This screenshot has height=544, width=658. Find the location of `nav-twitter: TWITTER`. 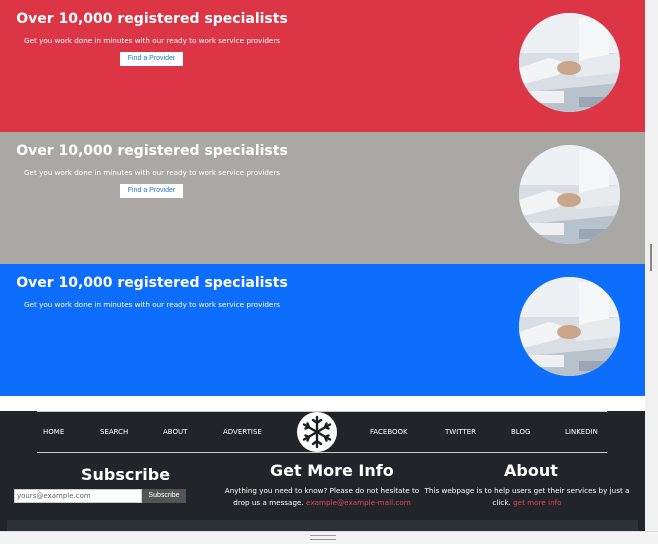

nav-twitter: TWITTER is located at coordinates (460, 432).